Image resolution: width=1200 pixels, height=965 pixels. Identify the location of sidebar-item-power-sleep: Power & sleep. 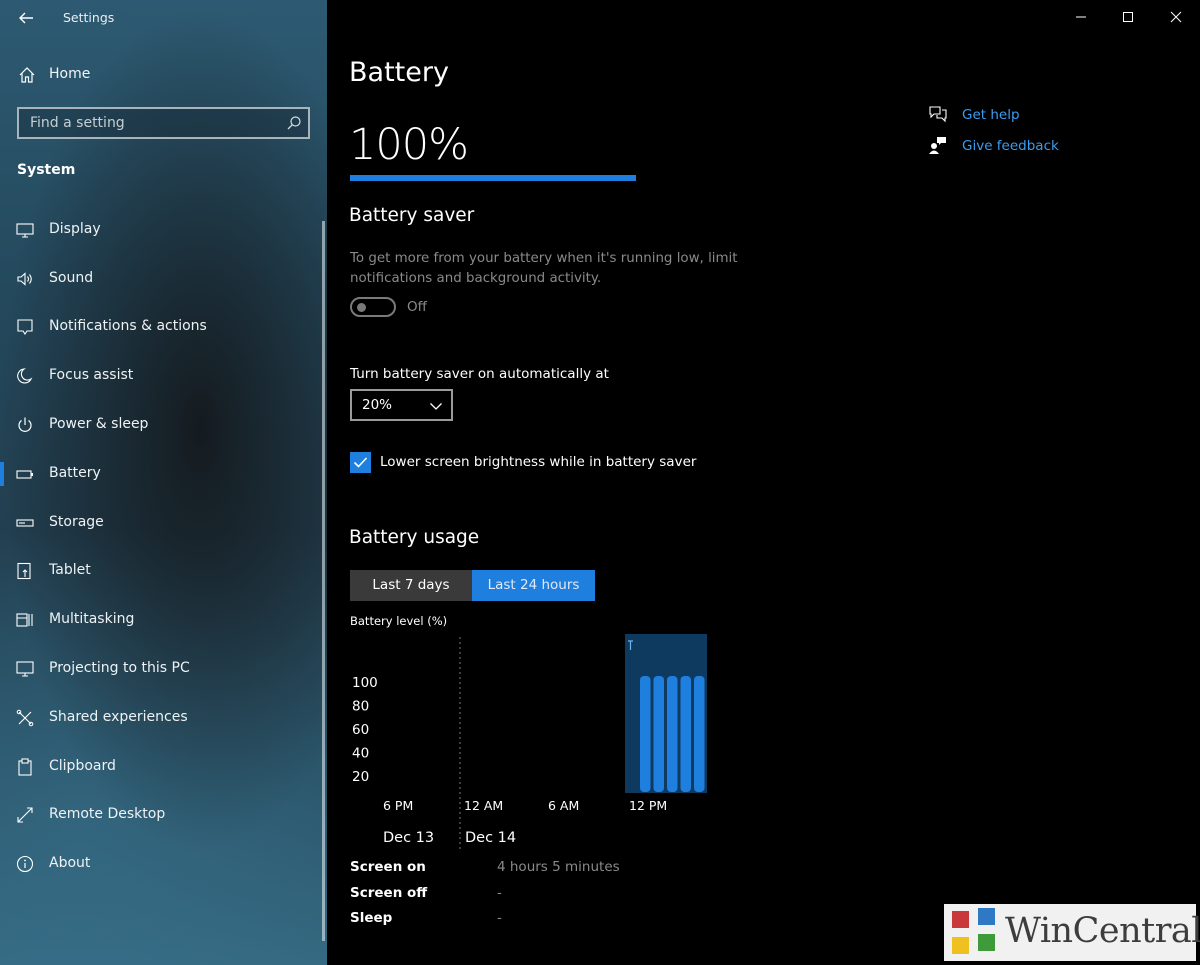
(161, 425).